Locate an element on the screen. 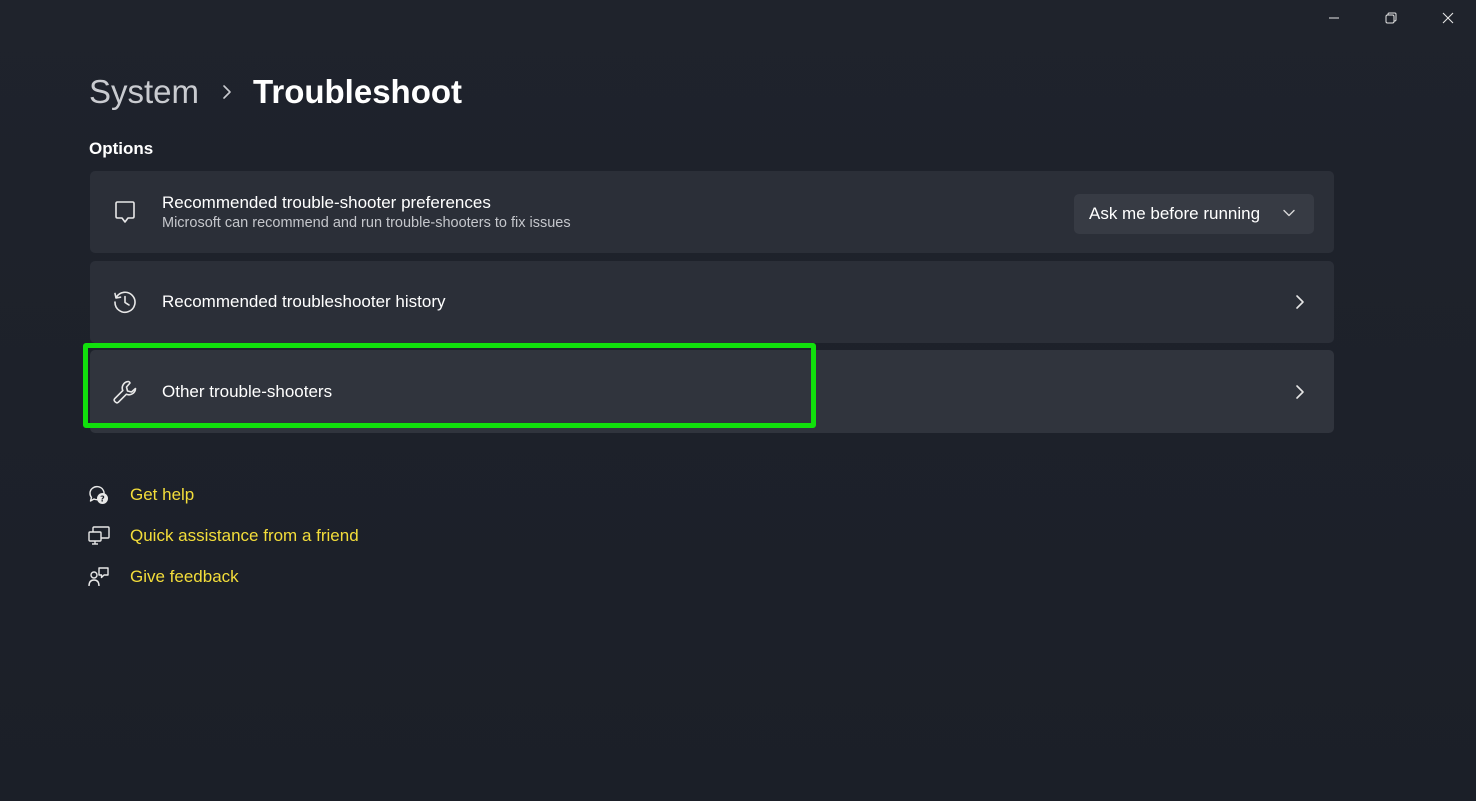 Image resolution: width=1476 pixels, height=801 pixels. section-title-options: Options is located at coordinates (121, 148).